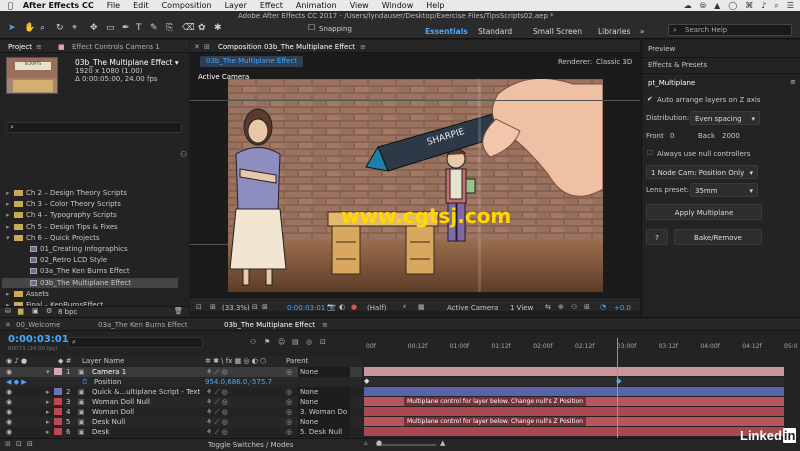 The image size is (800, 451). I want to click on zoom-slider, so click(406, 445).